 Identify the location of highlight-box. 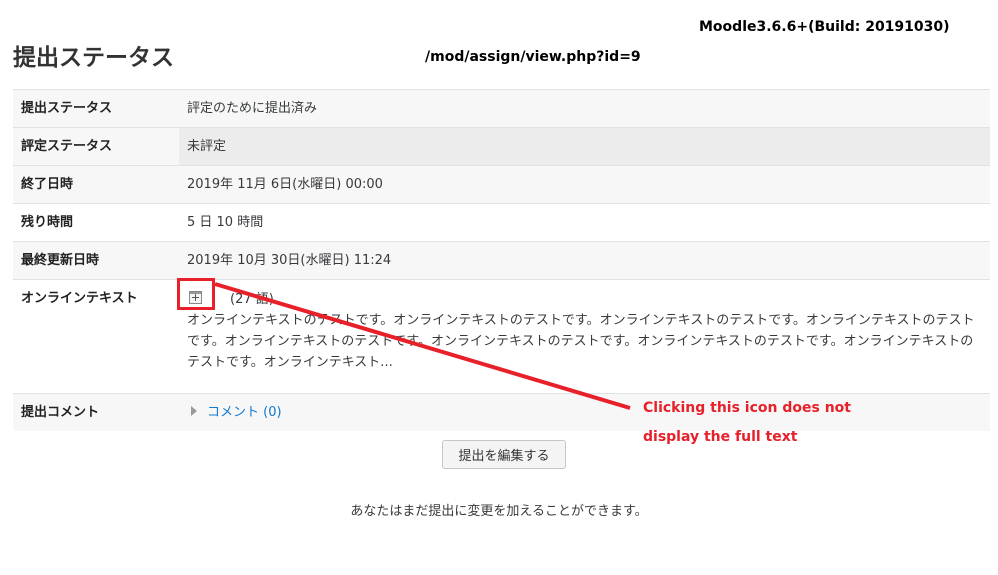
(196, 294).